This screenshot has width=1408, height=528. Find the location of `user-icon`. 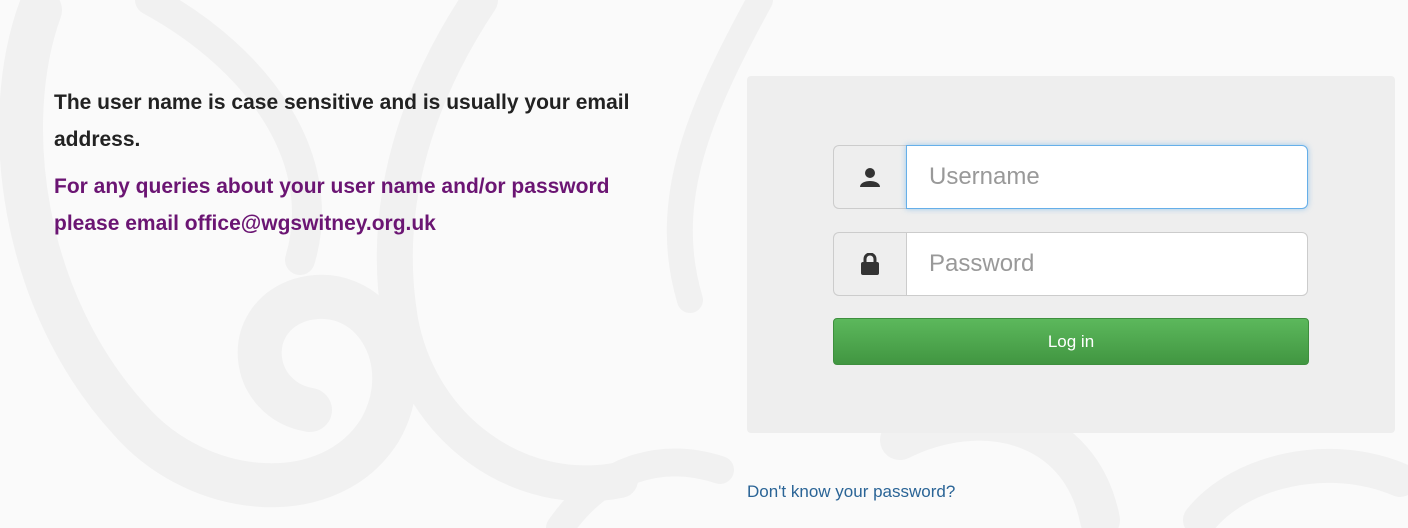

user-icon is located at coordinates (869, 177).